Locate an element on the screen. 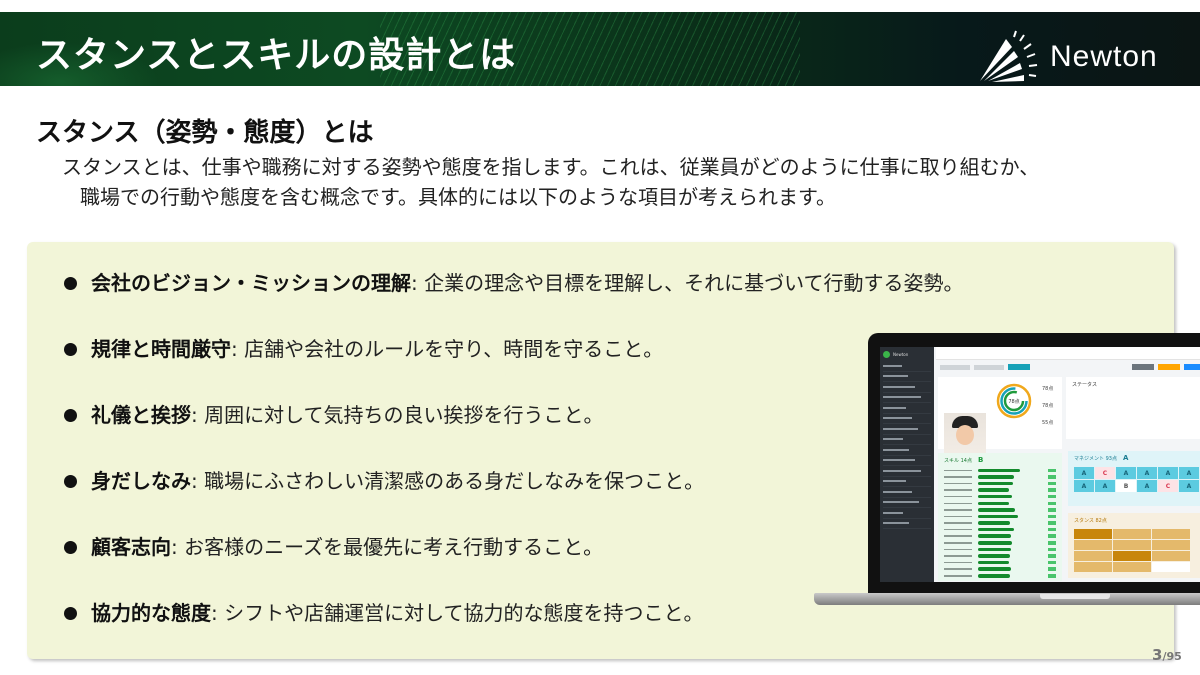 Image resolution: width=1200 pixels, height=675 pixels. score-value: 78点 is located at coordinates (1048, 389).